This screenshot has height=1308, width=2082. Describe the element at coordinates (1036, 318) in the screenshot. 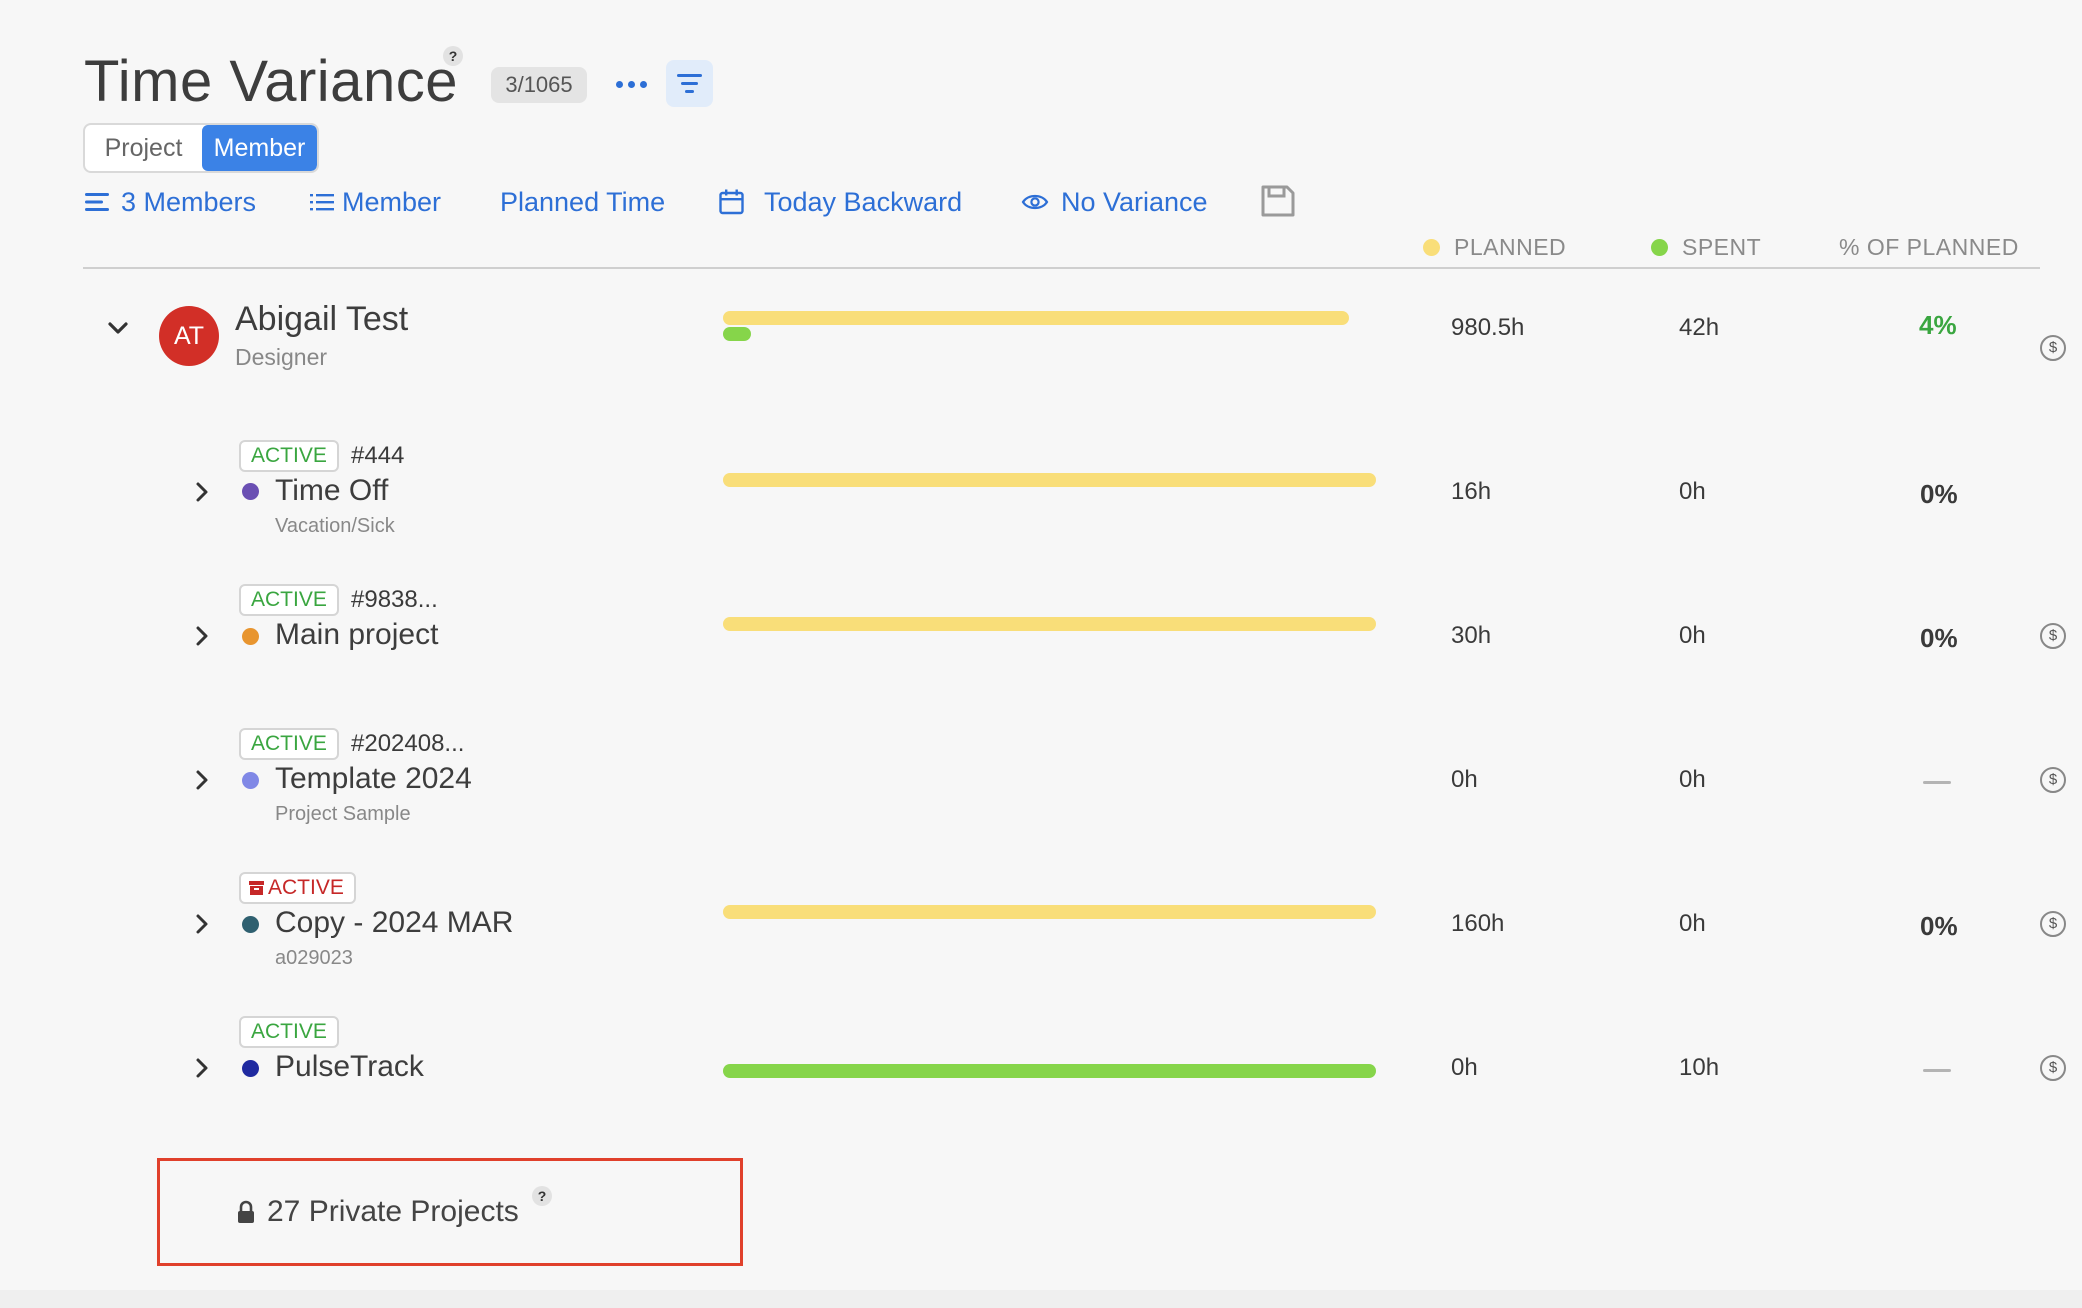

I see `member-planned-bar` at that location.